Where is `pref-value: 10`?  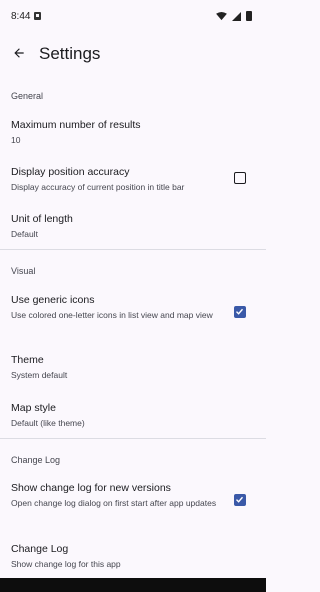 pref-value: 10 is located at coordinates (16, 140).